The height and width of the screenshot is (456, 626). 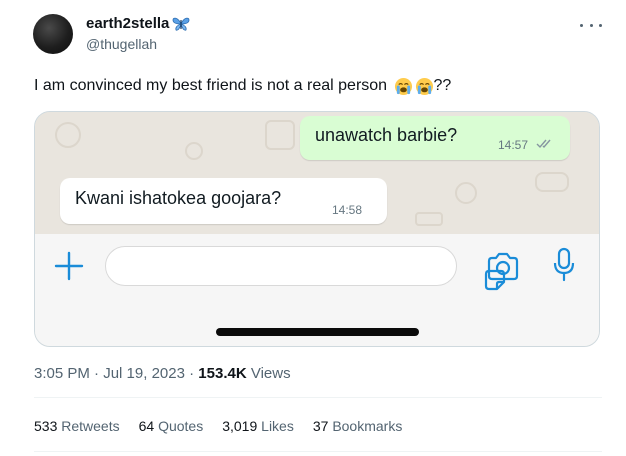 What do you see at coordinates (146, 426) in the screenshot?
I see `quotes-count: 64` at bounding box center [146, 426].